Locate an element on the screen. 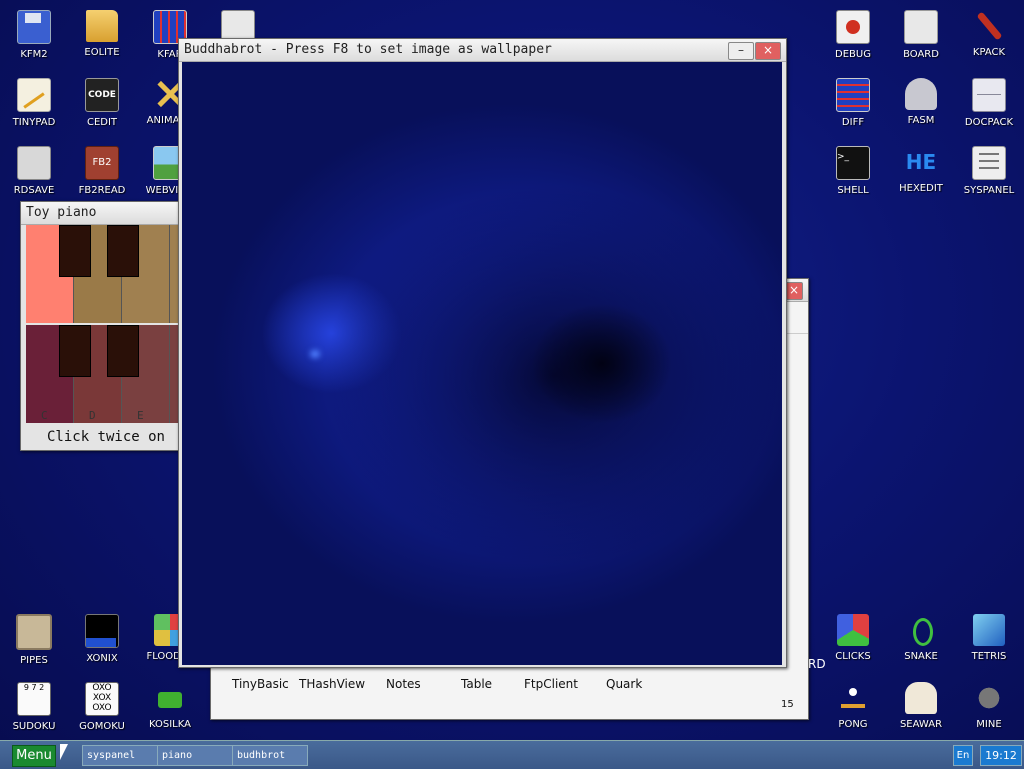  desktop-icon-tetris: TETRIS is located at coordinates (989, 638).